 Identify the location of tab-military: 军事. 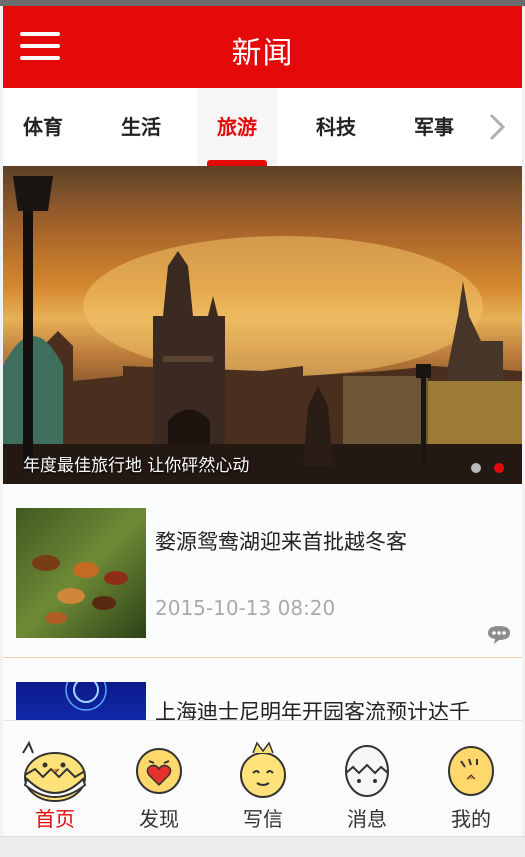
(434, 127).